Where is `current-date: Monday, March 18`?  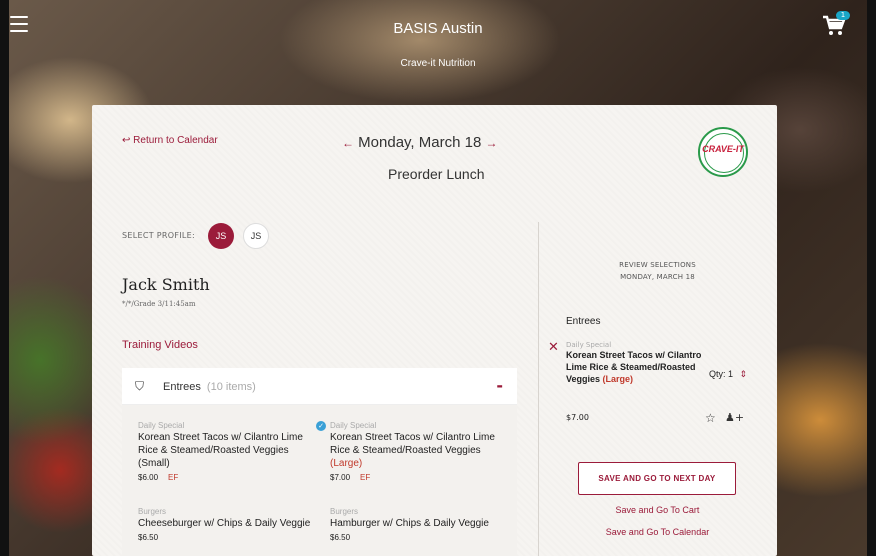 current-date: Monday, March 18 is located at coordinates (420, 142).